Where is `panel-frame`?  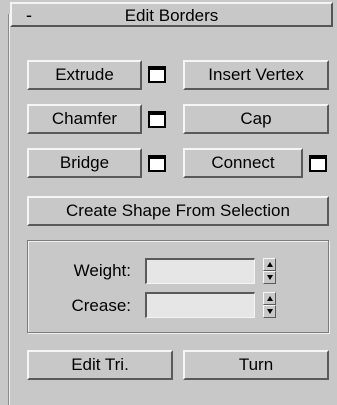
panel-frame is located at coordinates (9, 209).